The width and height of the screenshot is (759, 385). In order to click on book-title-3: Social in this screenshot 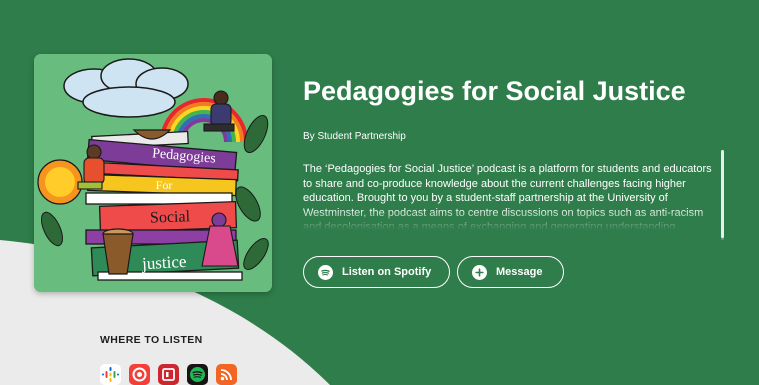, I will do `click(170, 217)`.